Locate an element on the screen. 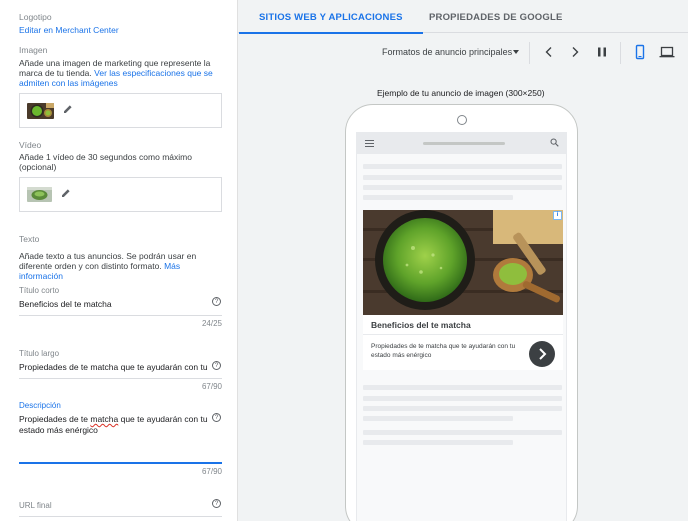 The image size is (688, 521). ad-image: i is located at coordinates (463, 262).